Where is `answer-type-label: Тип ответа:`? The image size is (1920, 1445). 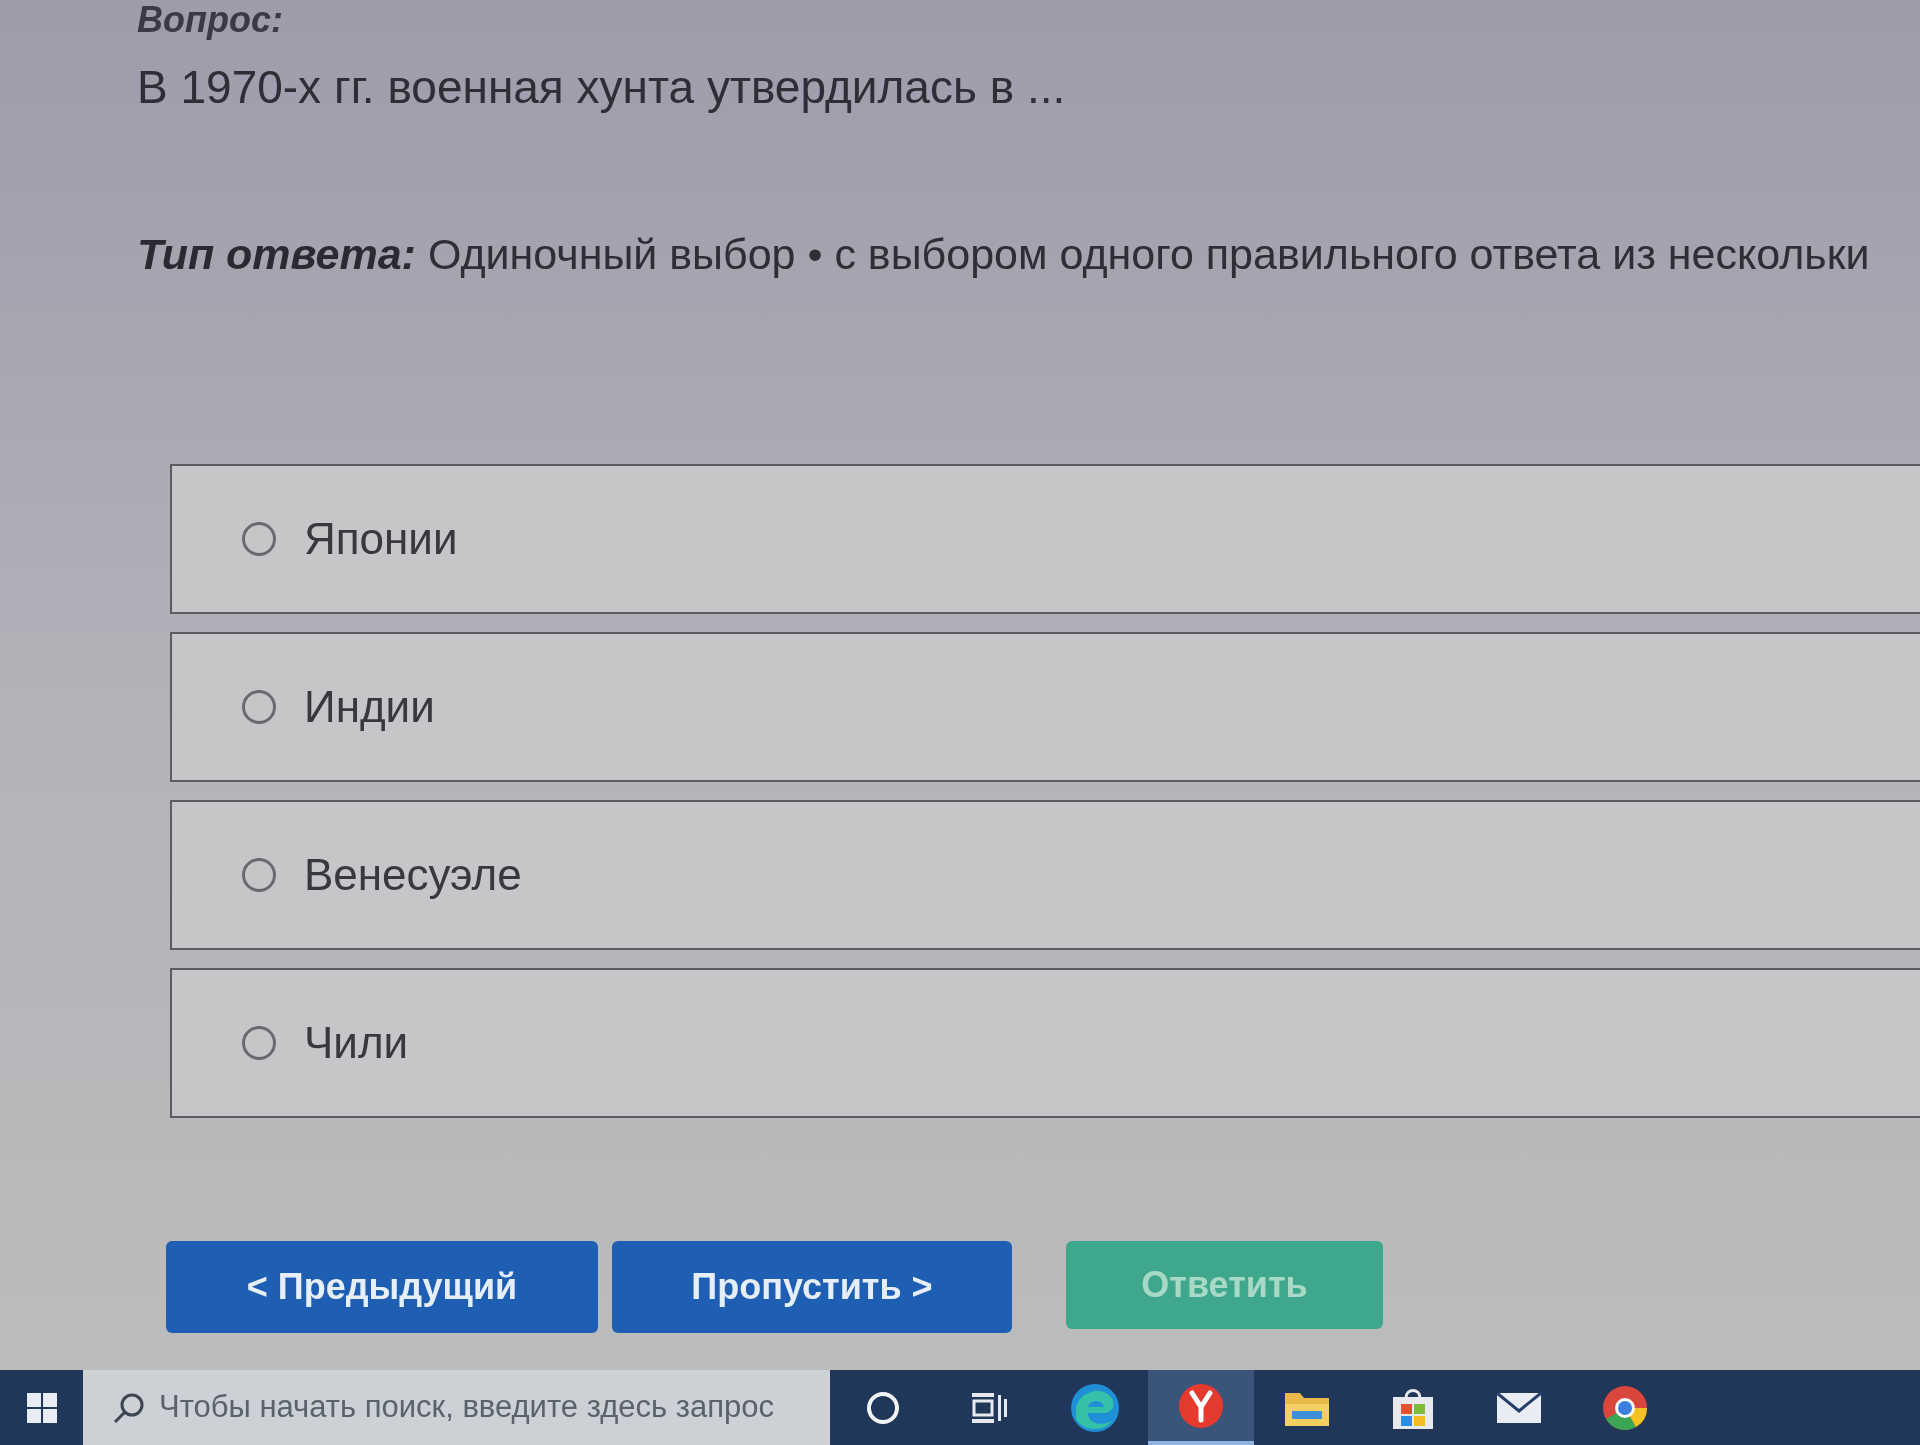 answer-type-label: Тип ответа: is located at coordinates (276, 254).